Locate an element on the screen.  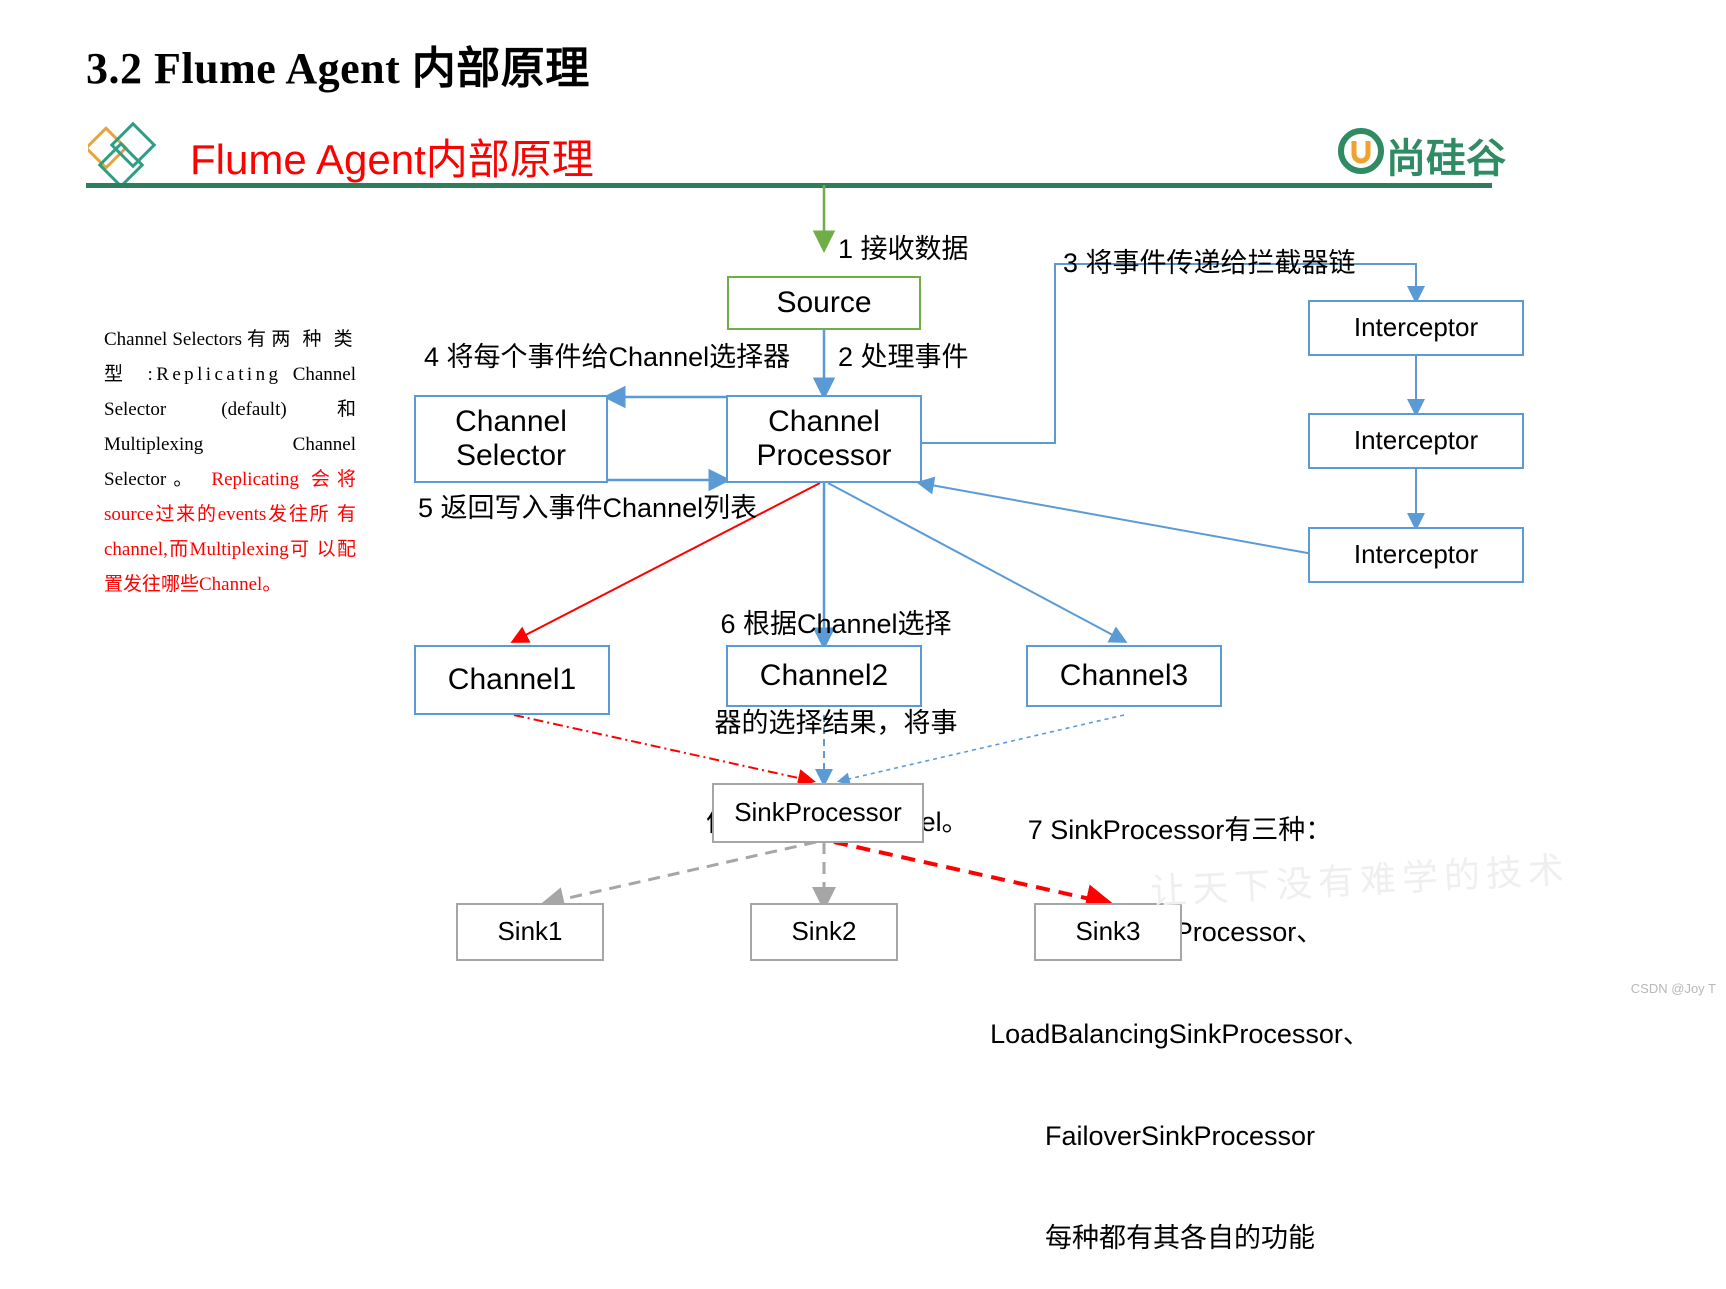
step-2-label: 2 处理事件 is located at coordinates (903, 357).